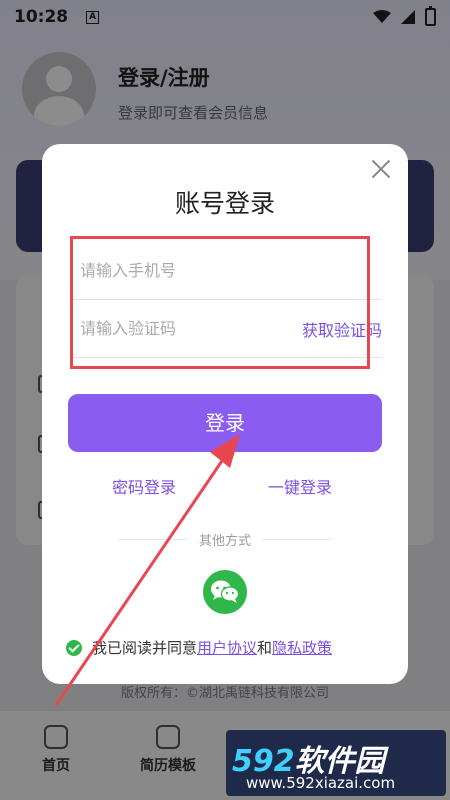 The width and height of the screenshot is (450, 800). I want to click on agreement-row: 我已阅读并同意 用户协议 和 隐私政策, so click(199, 647).